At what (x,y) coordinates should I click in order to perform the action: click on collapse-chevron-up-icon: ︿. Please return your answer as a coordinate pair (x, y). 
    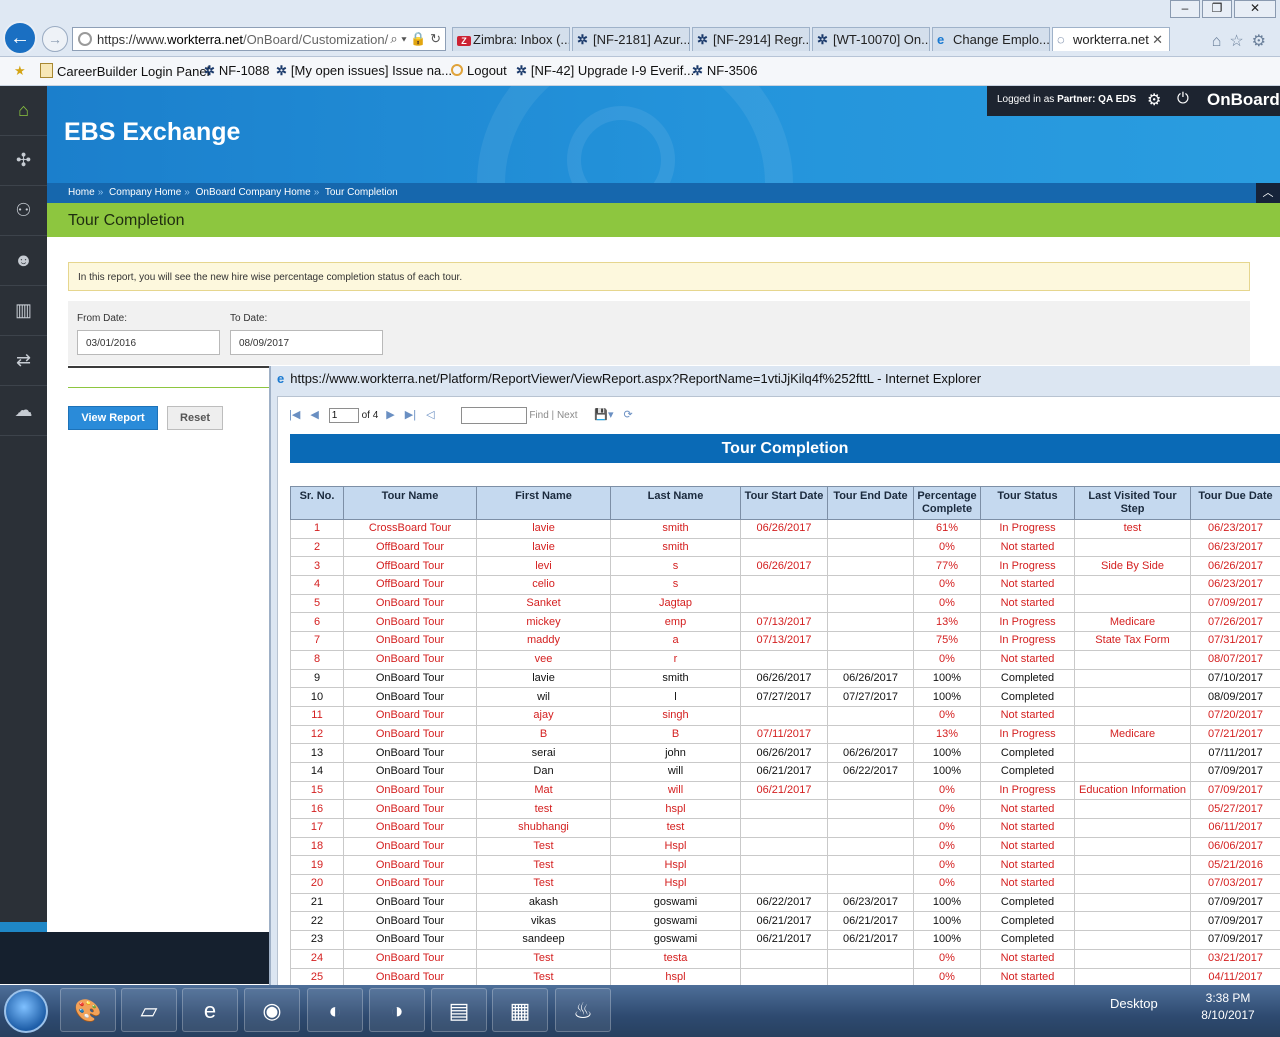
    Looking at the image, I should click on (1268, 193).